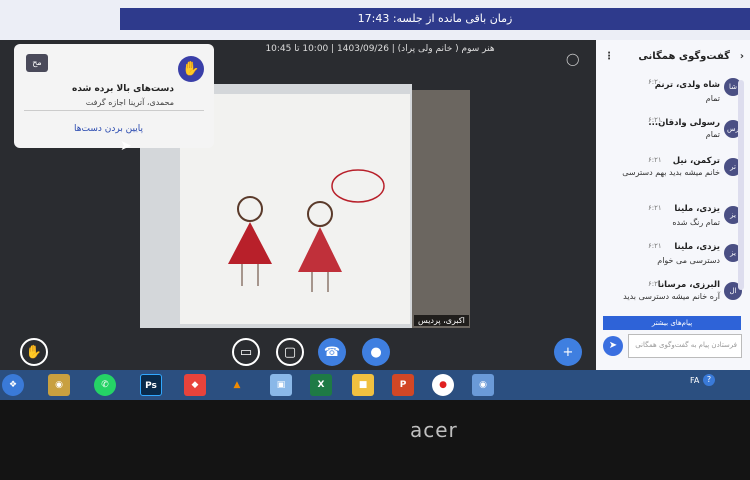 This screenshot has width=750, height=480. What do you see at coordinates (435, 19) in the screenshot?
I see `session-timer: زمان باقی مانده از جلسه: 17:43` at bounding box center [435, 19].